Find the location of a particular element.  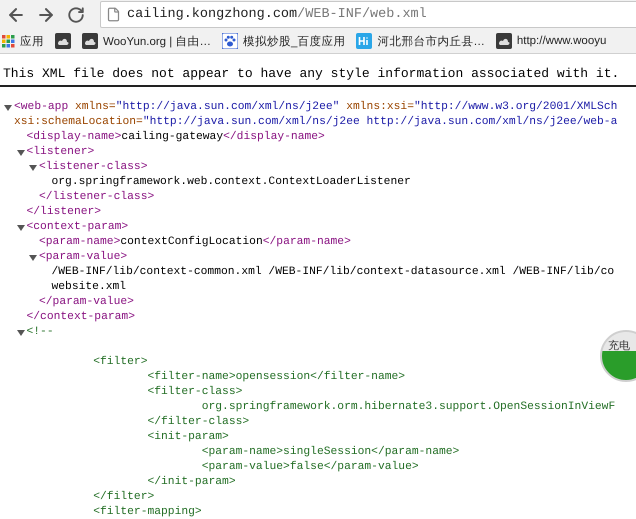

xml-tag: </display-name> is located at coordinates (274, 137).